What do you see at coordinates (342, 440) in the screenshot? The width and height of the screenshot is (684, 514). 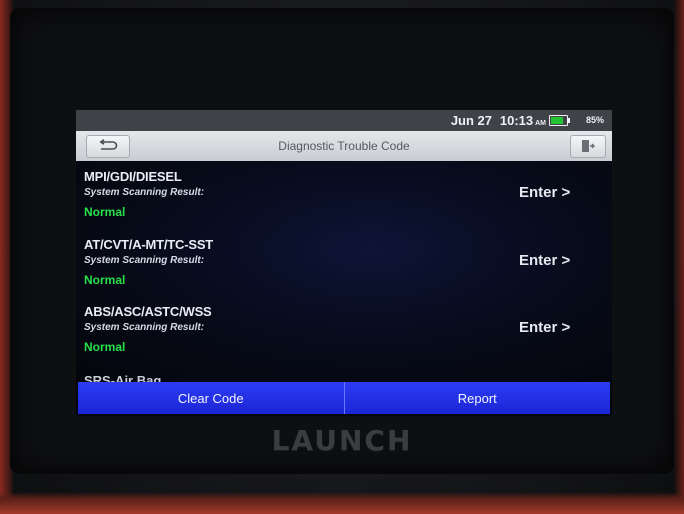 I see `brand-logo: LAUNCH` at bounding box center [342, 440].